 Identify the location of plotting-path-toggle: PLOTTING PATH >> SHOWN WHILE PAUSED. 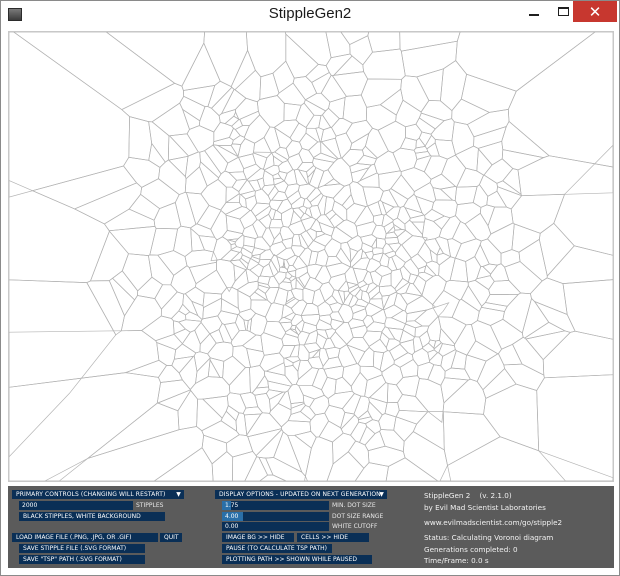
(297, 559).